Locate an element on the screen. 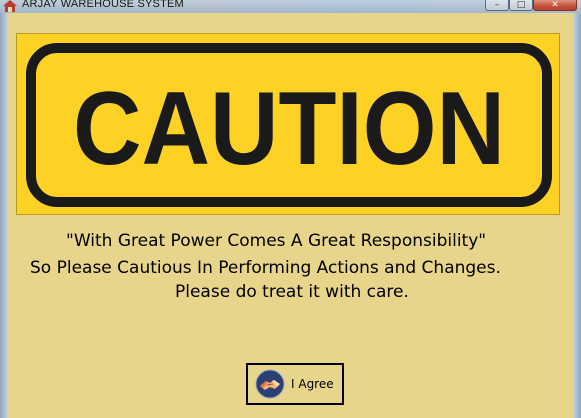 The image size is (581, 418). window-frame-right is located at coordinates (577, 215).